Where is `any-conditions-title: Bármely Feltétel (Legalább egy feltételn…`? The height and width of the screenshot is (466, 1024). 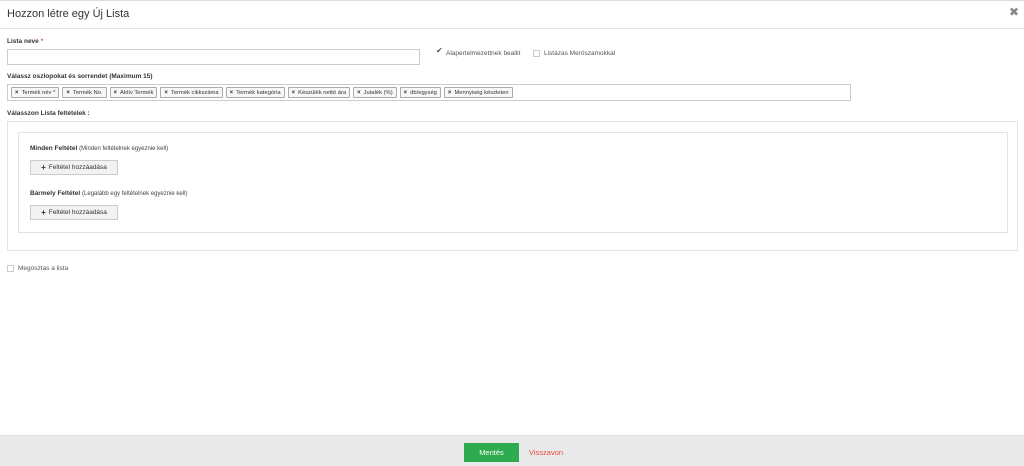
any-conditions-title: Bármely Feltétel (Legalább egy feltételn… is located at coordinates (109, 193).